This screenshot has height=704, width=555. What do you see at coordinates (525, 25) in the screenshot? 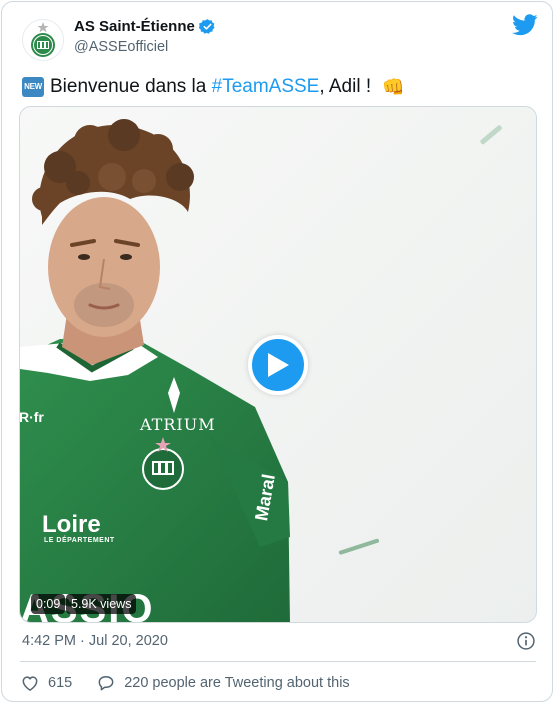
I see `twitter-logo-icon` at bounding box center [525, 25].